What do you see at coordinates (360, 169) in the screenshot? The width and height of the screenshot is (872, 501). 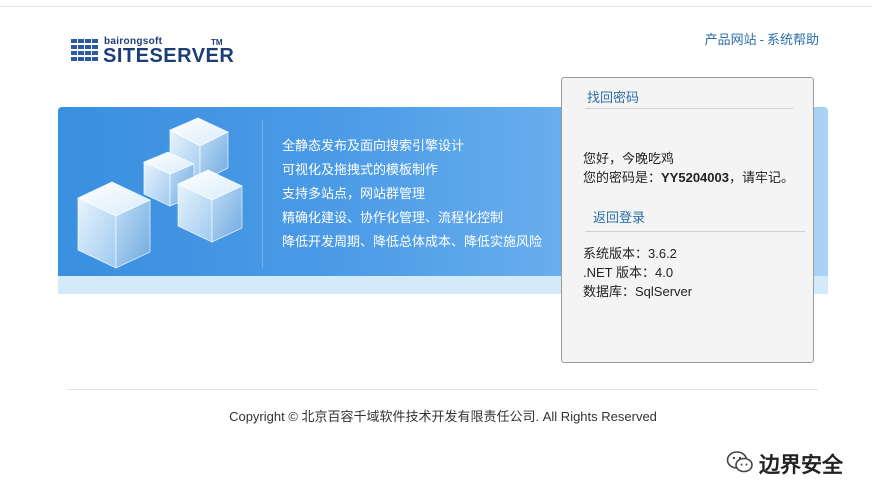 I see `feature-item: 可视化及拖拽式的模板制作` at bounding box center [360, 169].